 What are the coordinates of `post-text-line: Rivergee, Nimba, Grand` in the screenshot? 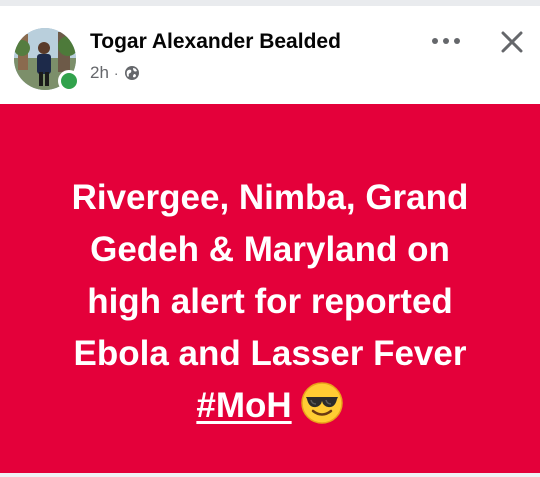 It's located at (270, 197).